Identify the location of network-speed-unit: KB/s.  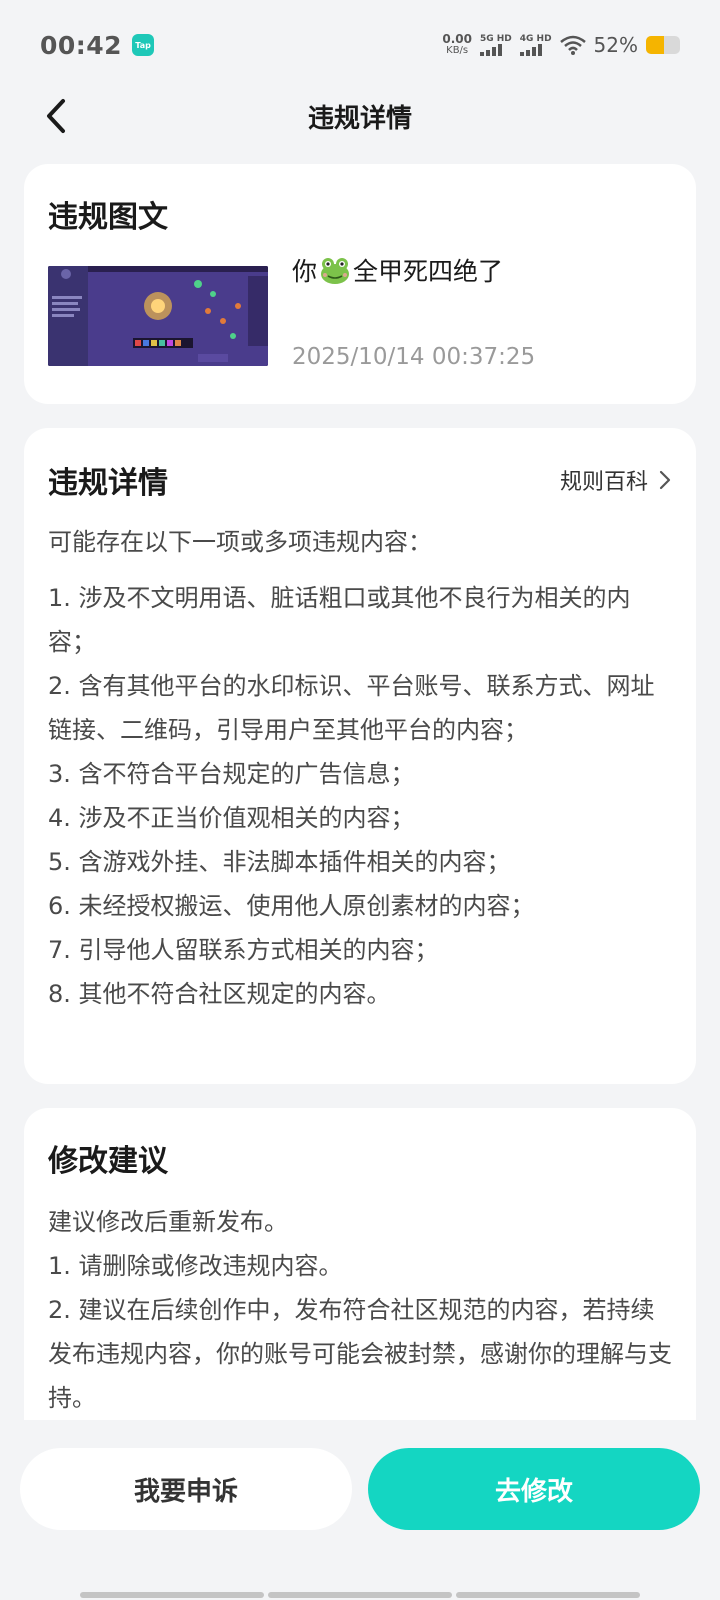
(457, 50).